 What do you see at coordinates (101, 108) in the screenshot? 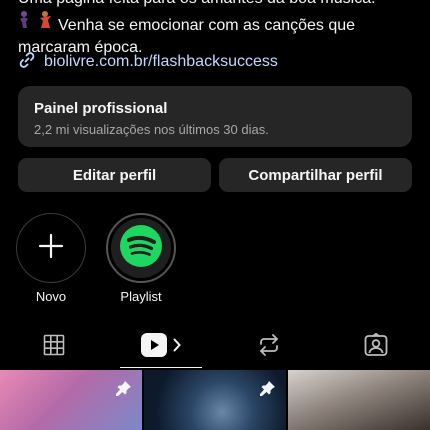
I see `professional-dashboard-title: Painel profissional` at bounding box center [101, 108].